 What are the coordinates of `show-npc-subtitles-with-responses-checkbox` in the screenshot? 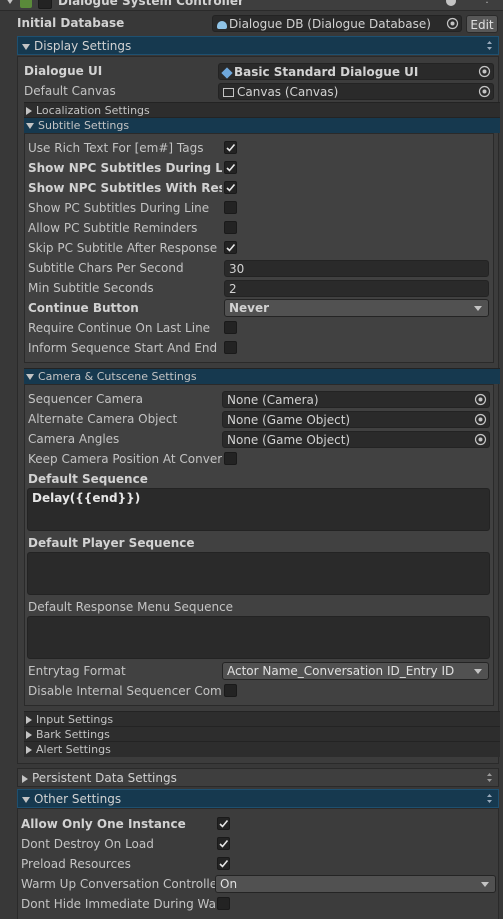 It's located at (230, 187).